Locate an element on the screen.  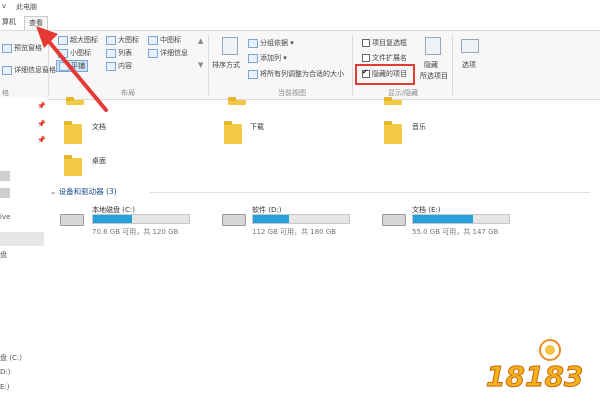
logo-sun-core is located at coordinates (550, 350).